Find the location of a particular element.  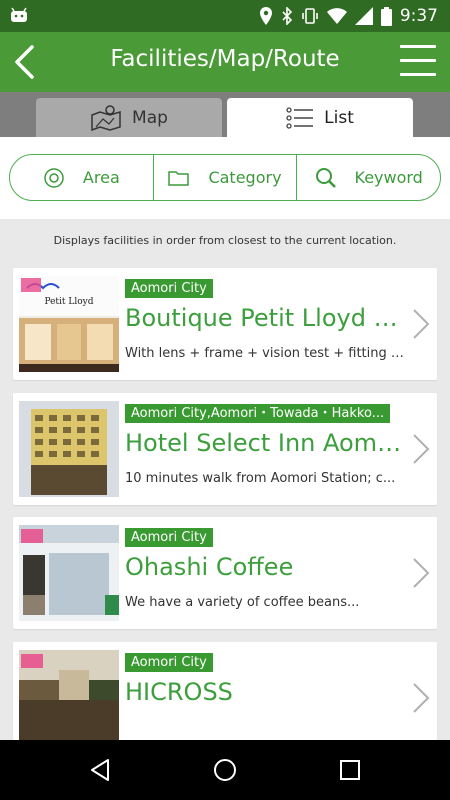

filter-area: Area Category Keyword is located at coordinates (225, 178).